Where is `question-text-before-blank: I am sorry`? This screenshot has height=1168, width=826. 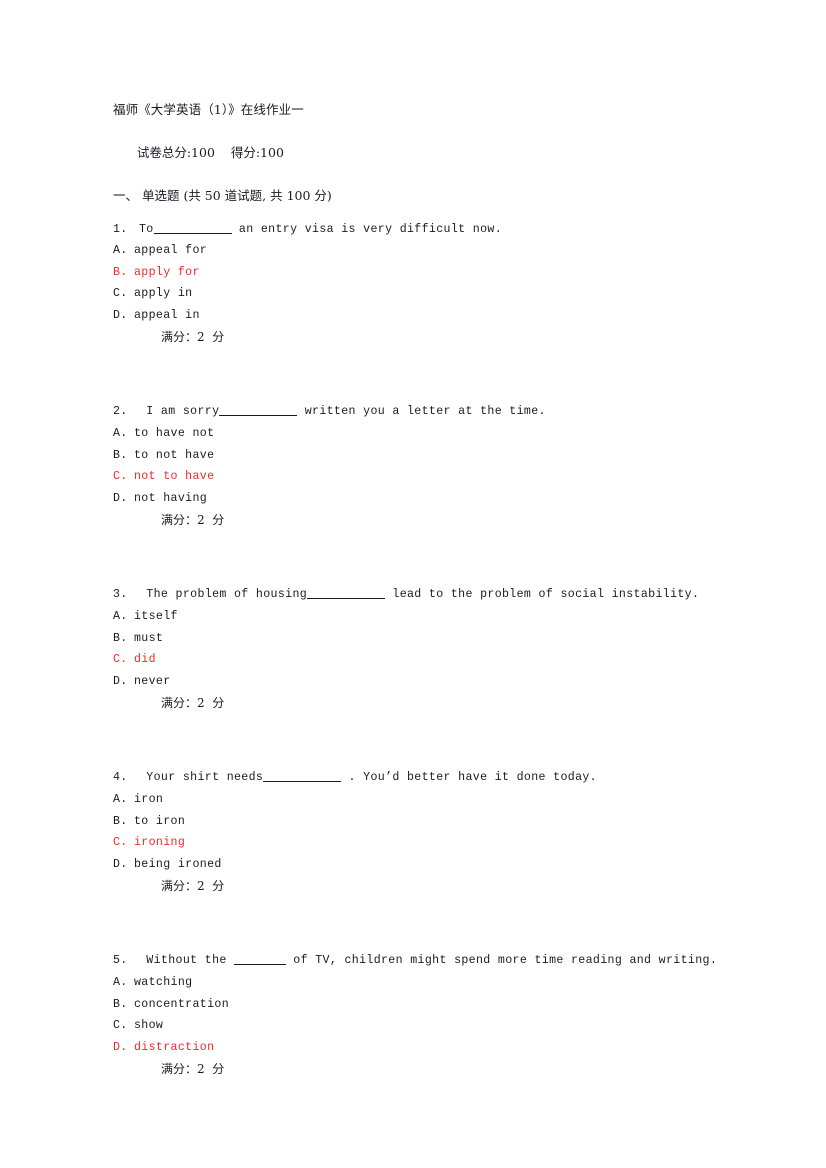 question-text-before-blank: I am sorry is located at coordinates (179, 412).